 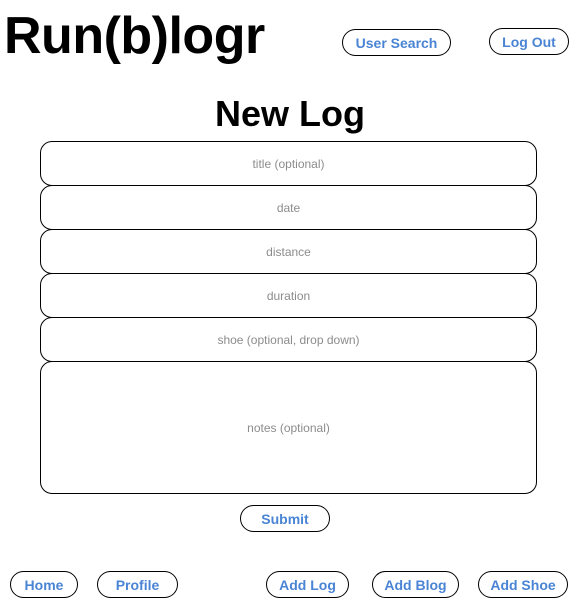 I want to click on shoe-select: shoe (optional, drop down), so click(x=288, y=339).